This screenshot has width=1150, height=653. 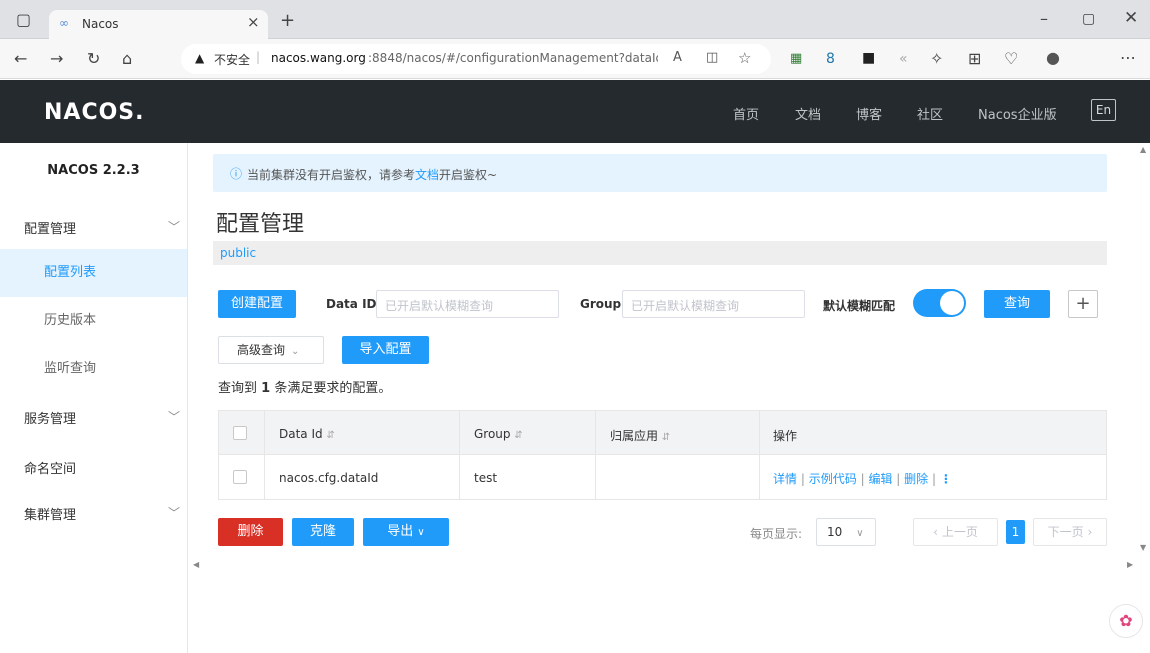 I want to click on profile-avatar-icon: ●, so click(x=1053, y=58).